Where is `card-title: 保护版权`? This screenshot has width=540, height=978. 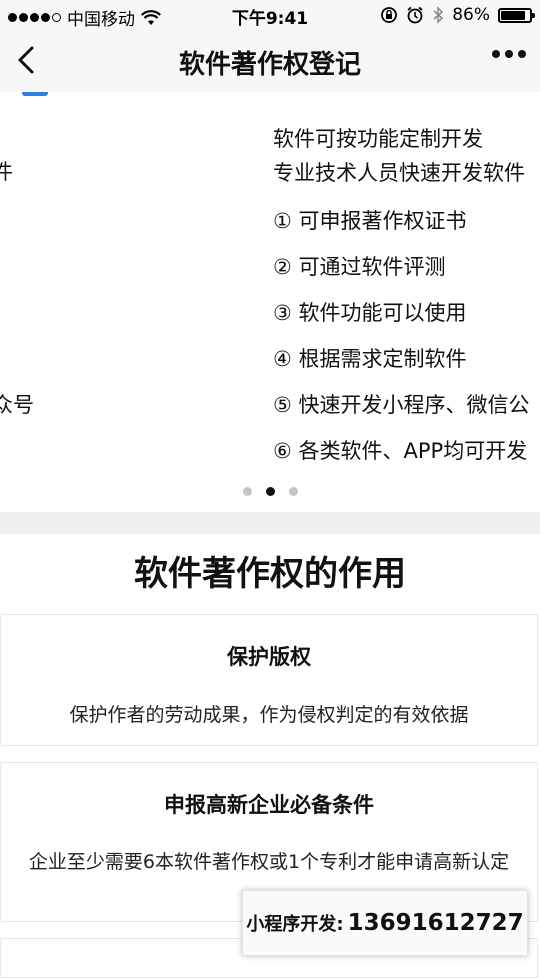 card-title: 保护版权 is located at coordinates (269, 657).